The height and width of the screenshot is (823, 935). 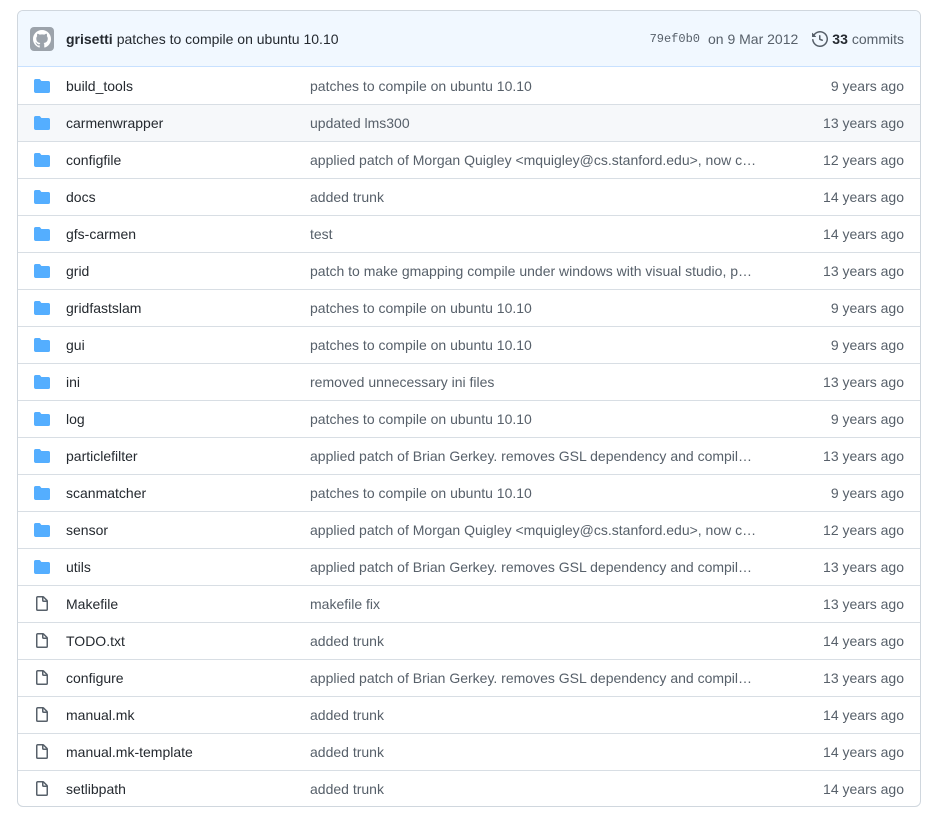 I want to click on file-name-link: sensor, so click(x=188, y=530).